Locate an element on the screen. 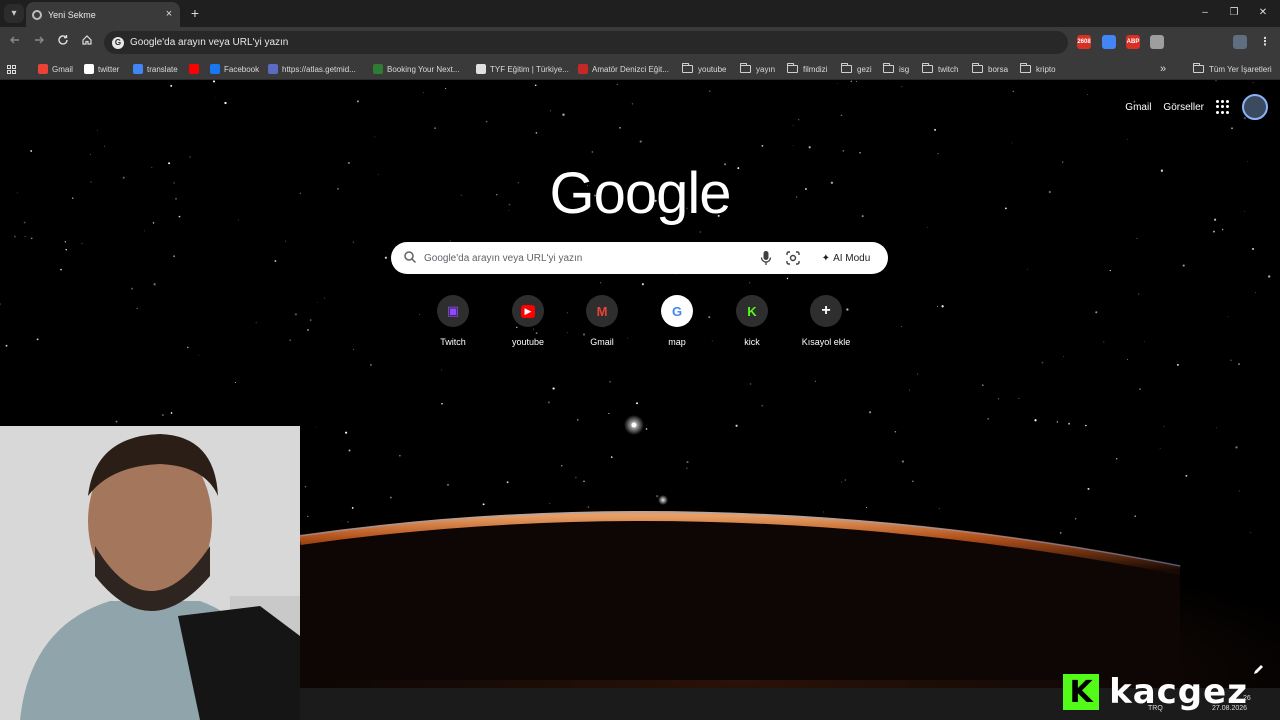  bookmark-item: twitter is located at coordinates (101, 69).